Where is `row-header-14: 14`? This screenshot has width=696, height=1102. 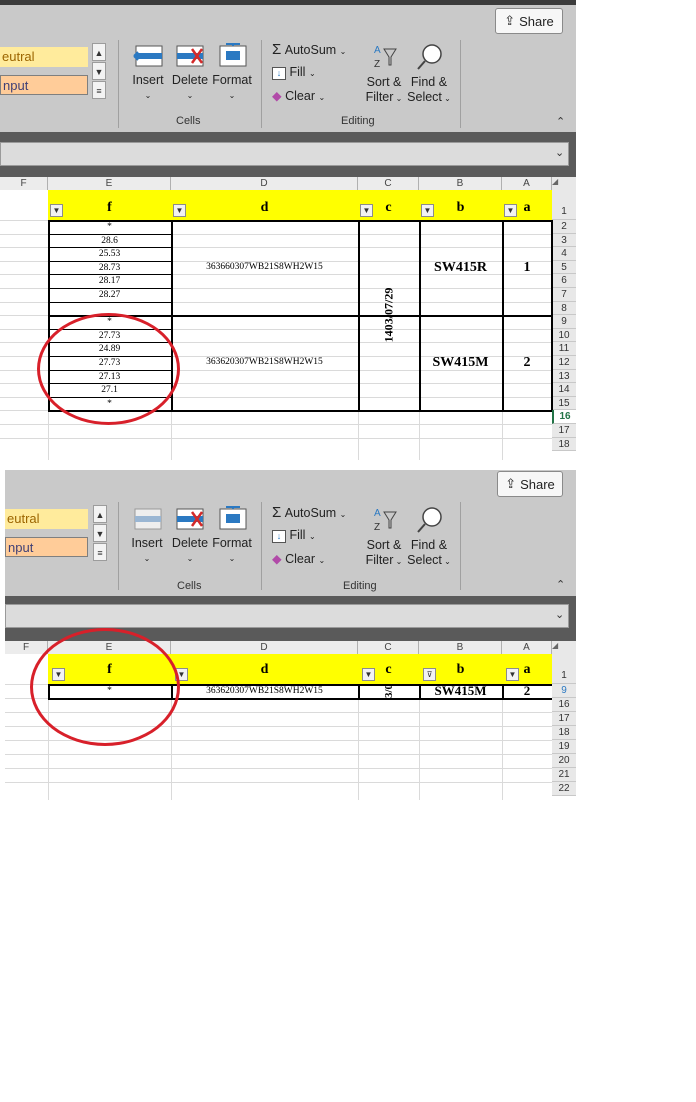 row-header-14: 14 is located at coordinates (564, 390).